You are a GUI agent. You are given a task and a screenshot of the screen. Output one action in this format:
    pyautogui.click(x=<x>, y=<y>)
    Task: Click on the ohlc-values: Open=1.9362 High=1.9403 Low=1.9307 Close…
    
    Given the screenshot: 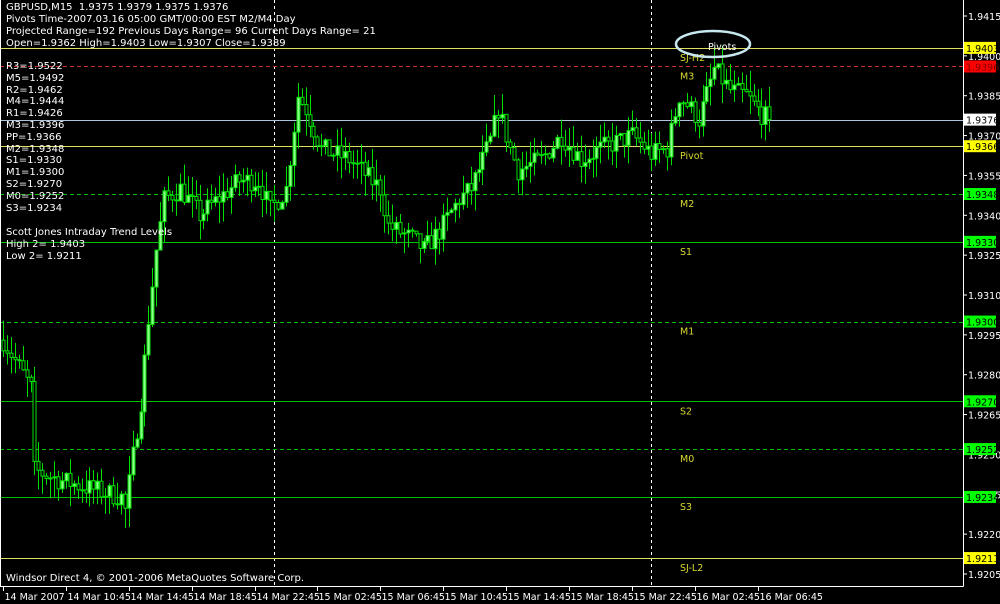 What is the action you would take?
    pyautogui.click(x=146, y=43)
    